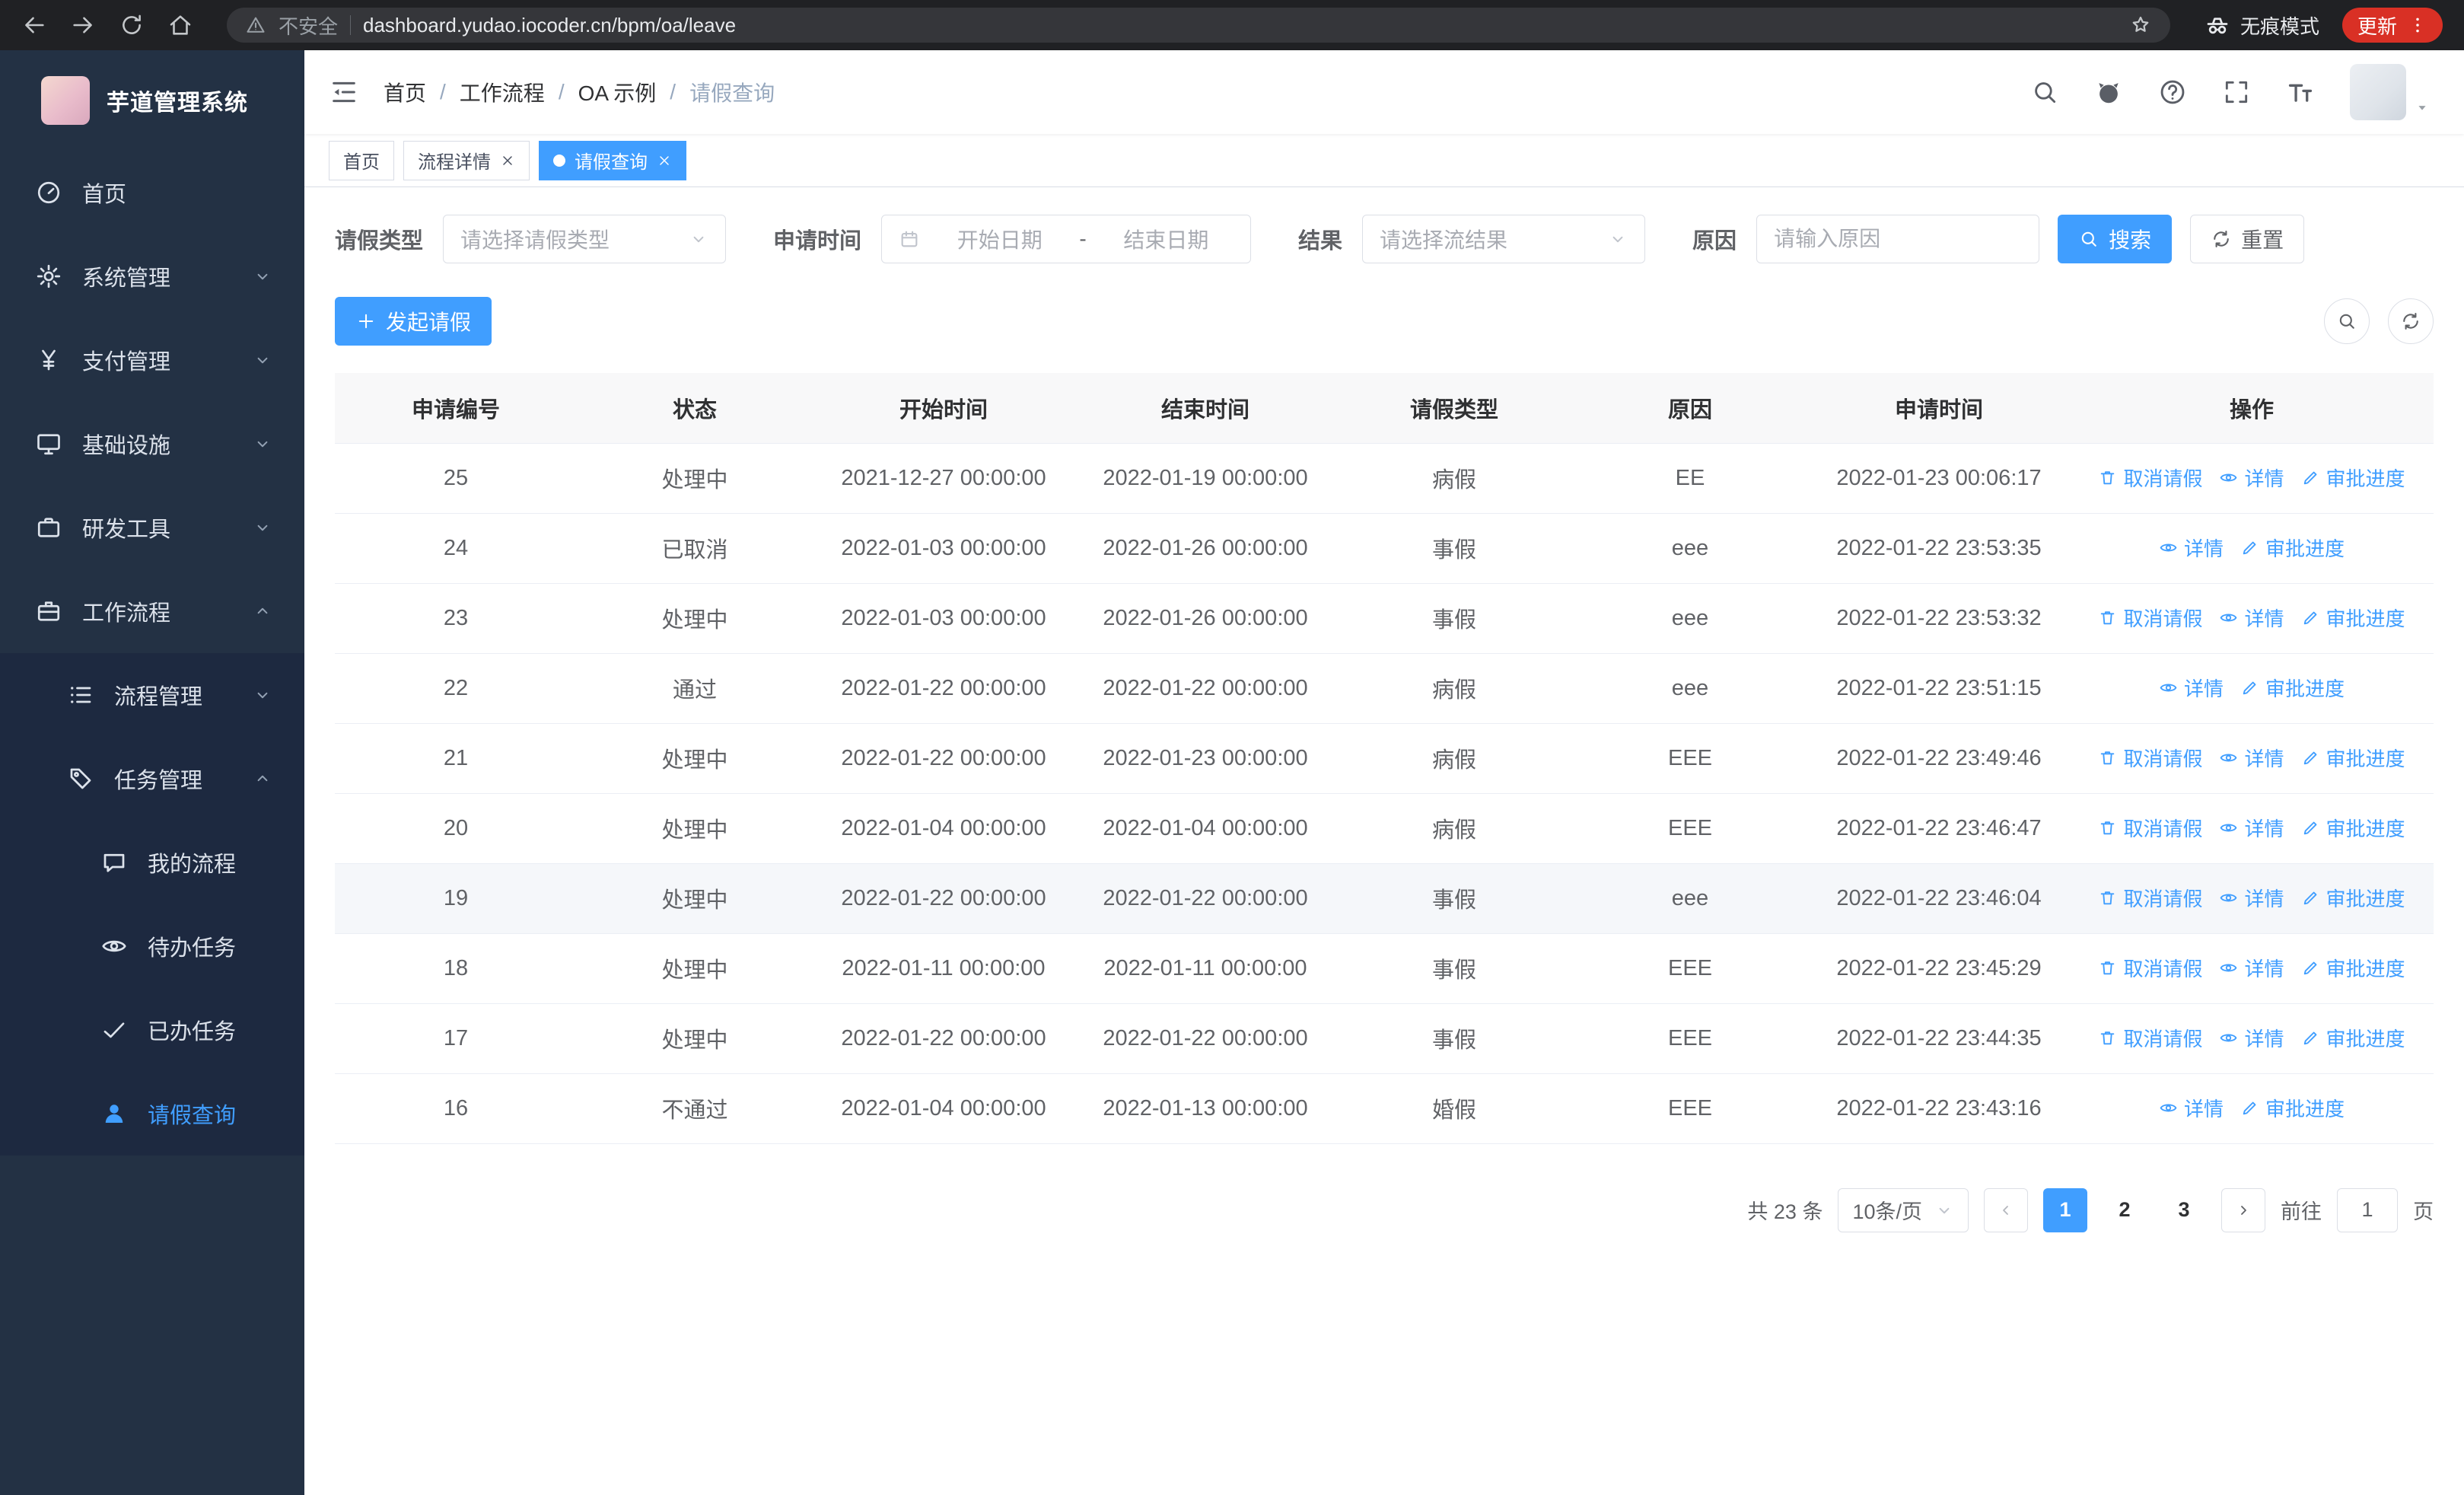 This screenshot has height=1495, width=2464. What do you see at coordinates (152, 444) in the screenshot?
I see `sidebar-item-infrastructure: 基础设施` at bounding box center [152, 444].